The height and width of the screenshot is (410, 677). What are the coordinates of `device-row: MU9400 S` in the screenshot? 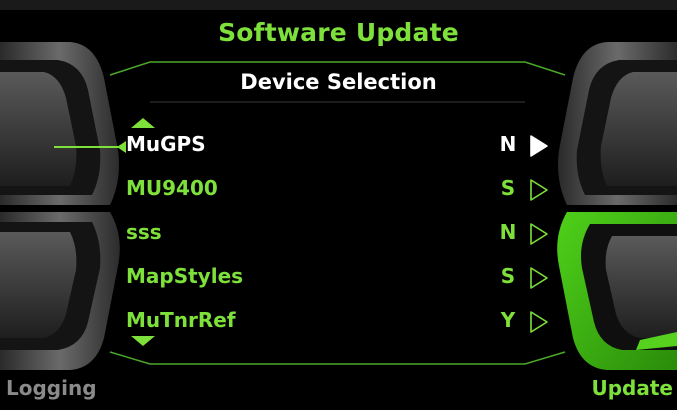 It's located at (341, 190).